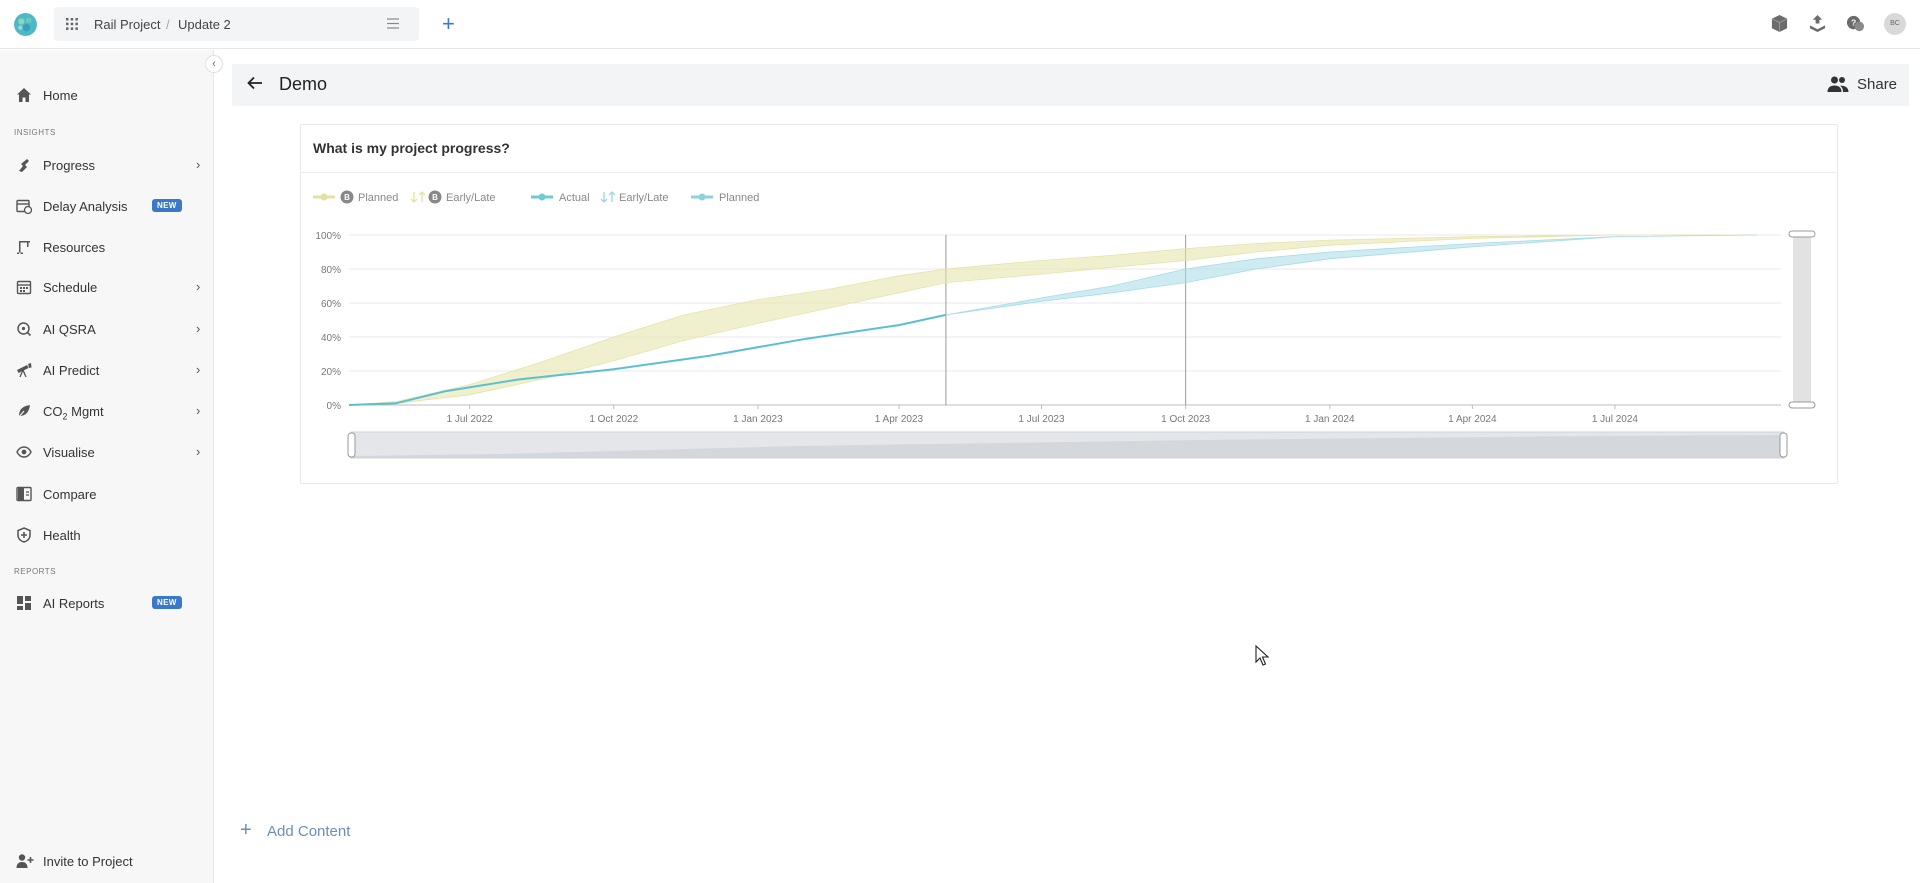 The image size is (1920, 883). Describe the element at coordinates (62, 535) in the screenshot. I see `sidebar-item-label: Health` at that location.